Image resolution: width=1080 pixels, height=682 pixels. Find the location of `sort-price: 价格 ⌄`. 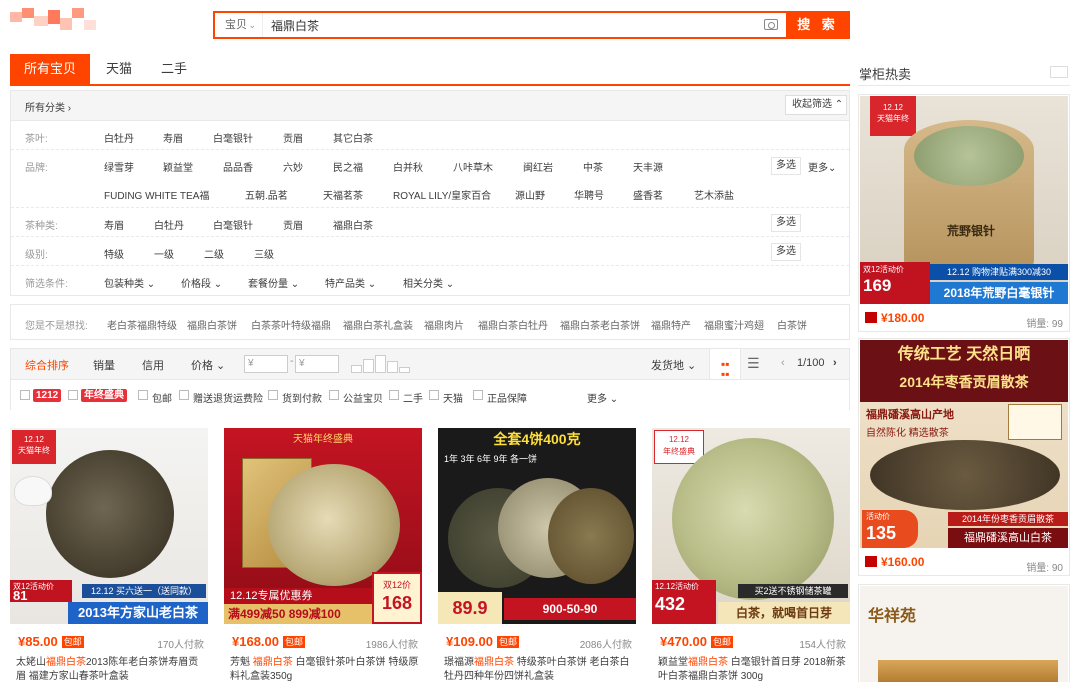

sort-price: 价格 ⌄ is located at coordinates (208, 365).